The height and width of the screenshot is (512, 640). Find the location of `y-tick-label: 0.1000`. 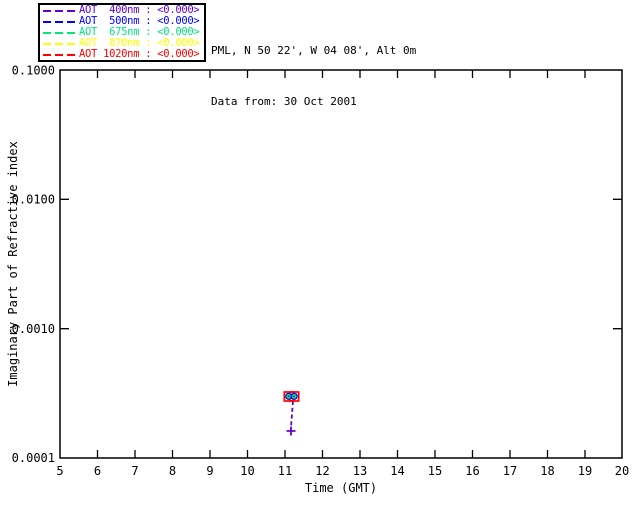

y-tick-label: 0.1000 is located at coordinates (33, 71).